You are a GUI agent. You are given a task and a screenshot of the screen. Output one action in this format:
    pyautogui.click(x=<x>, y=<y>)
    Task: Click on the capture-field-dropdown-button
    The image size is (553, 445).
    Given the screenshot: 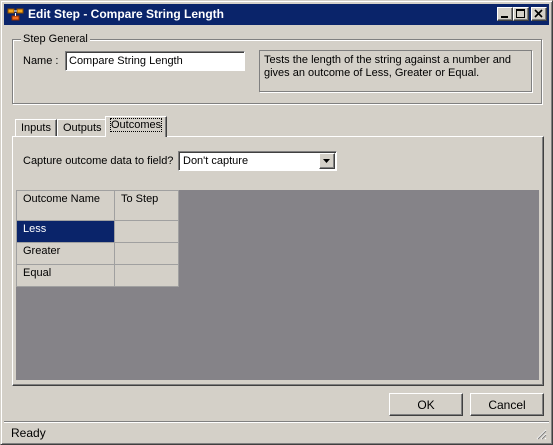 What is the action you would take?
    pyautogui.click(x=327, y=161)
    